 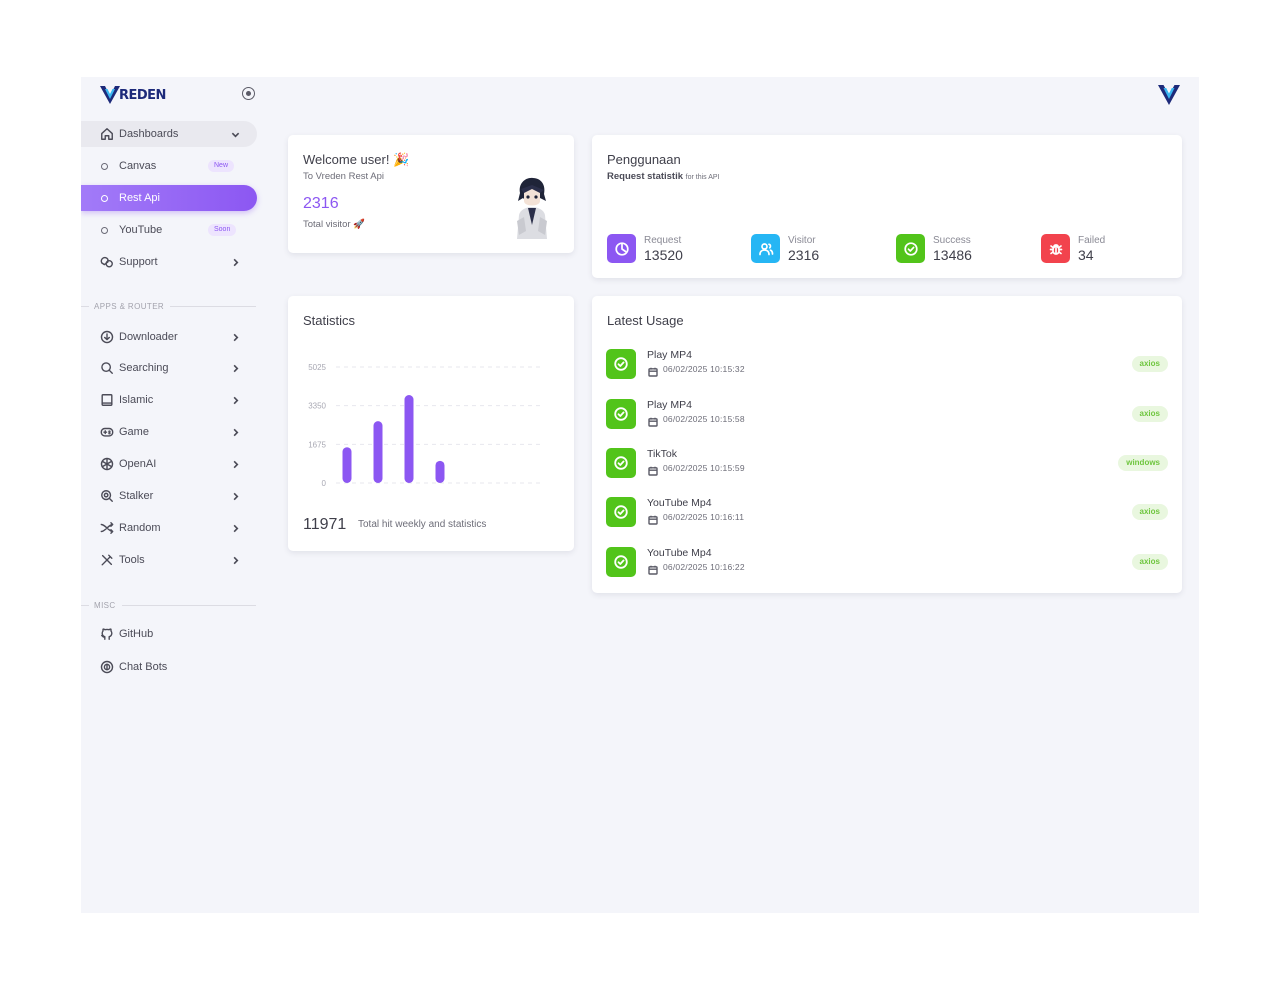 What do you see at coordinates (765, 248) in the screenshot?
I see `users-icon` at bounding box center [765, 248].